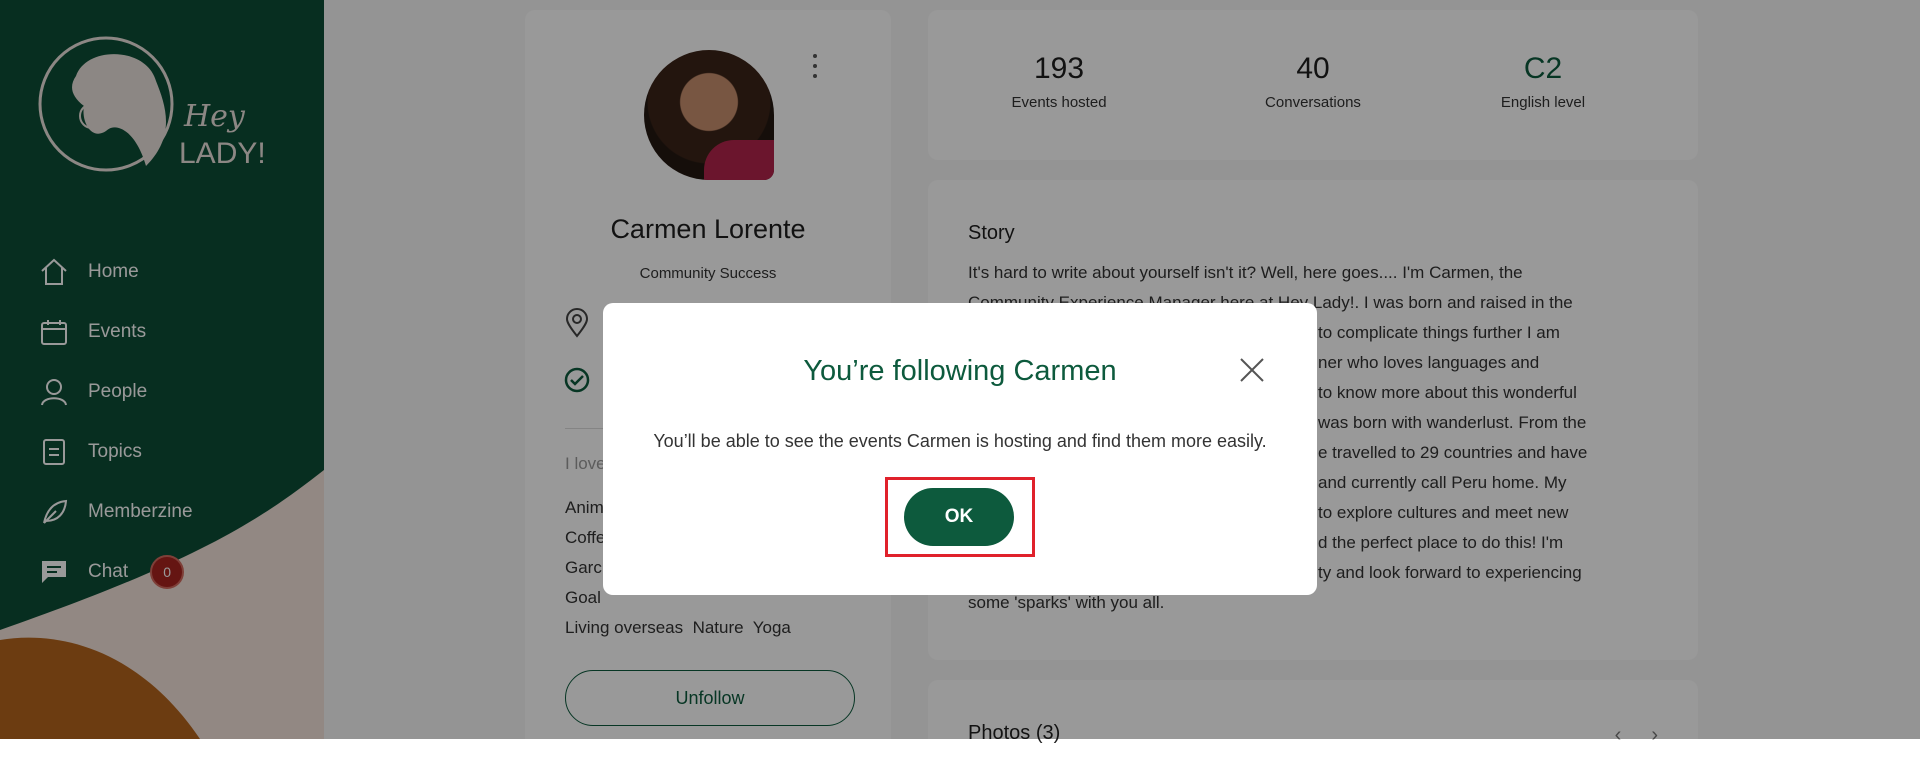 The image size is (1920, 760). Describe the element at coordinates (960, 371) in the screenshot. I see `modal-title: You’re following Carmen` at that location.